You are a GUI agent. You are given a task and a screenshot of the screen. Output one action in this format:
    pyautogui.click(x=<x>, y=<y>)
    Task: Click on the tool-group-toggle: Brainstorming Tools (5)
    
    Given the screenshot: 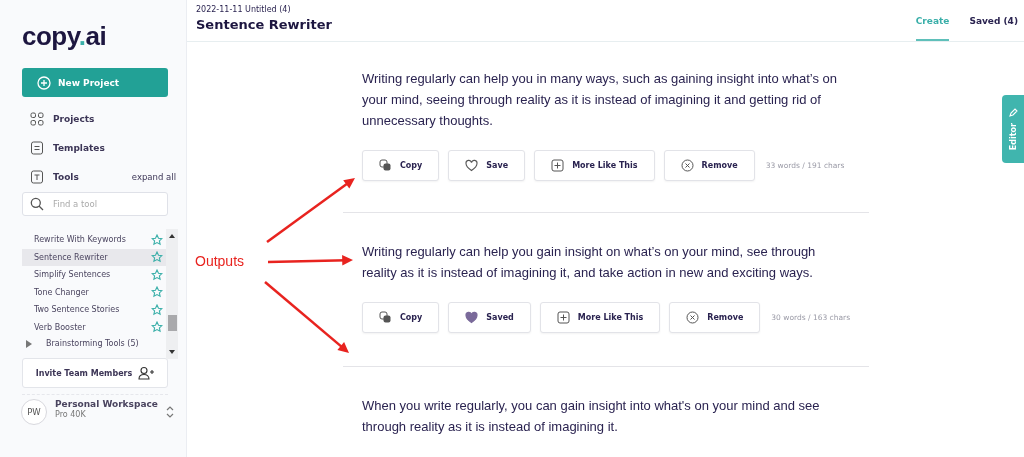 What is the action you would take?
    pyautogui.click(x=80, y=343)
    